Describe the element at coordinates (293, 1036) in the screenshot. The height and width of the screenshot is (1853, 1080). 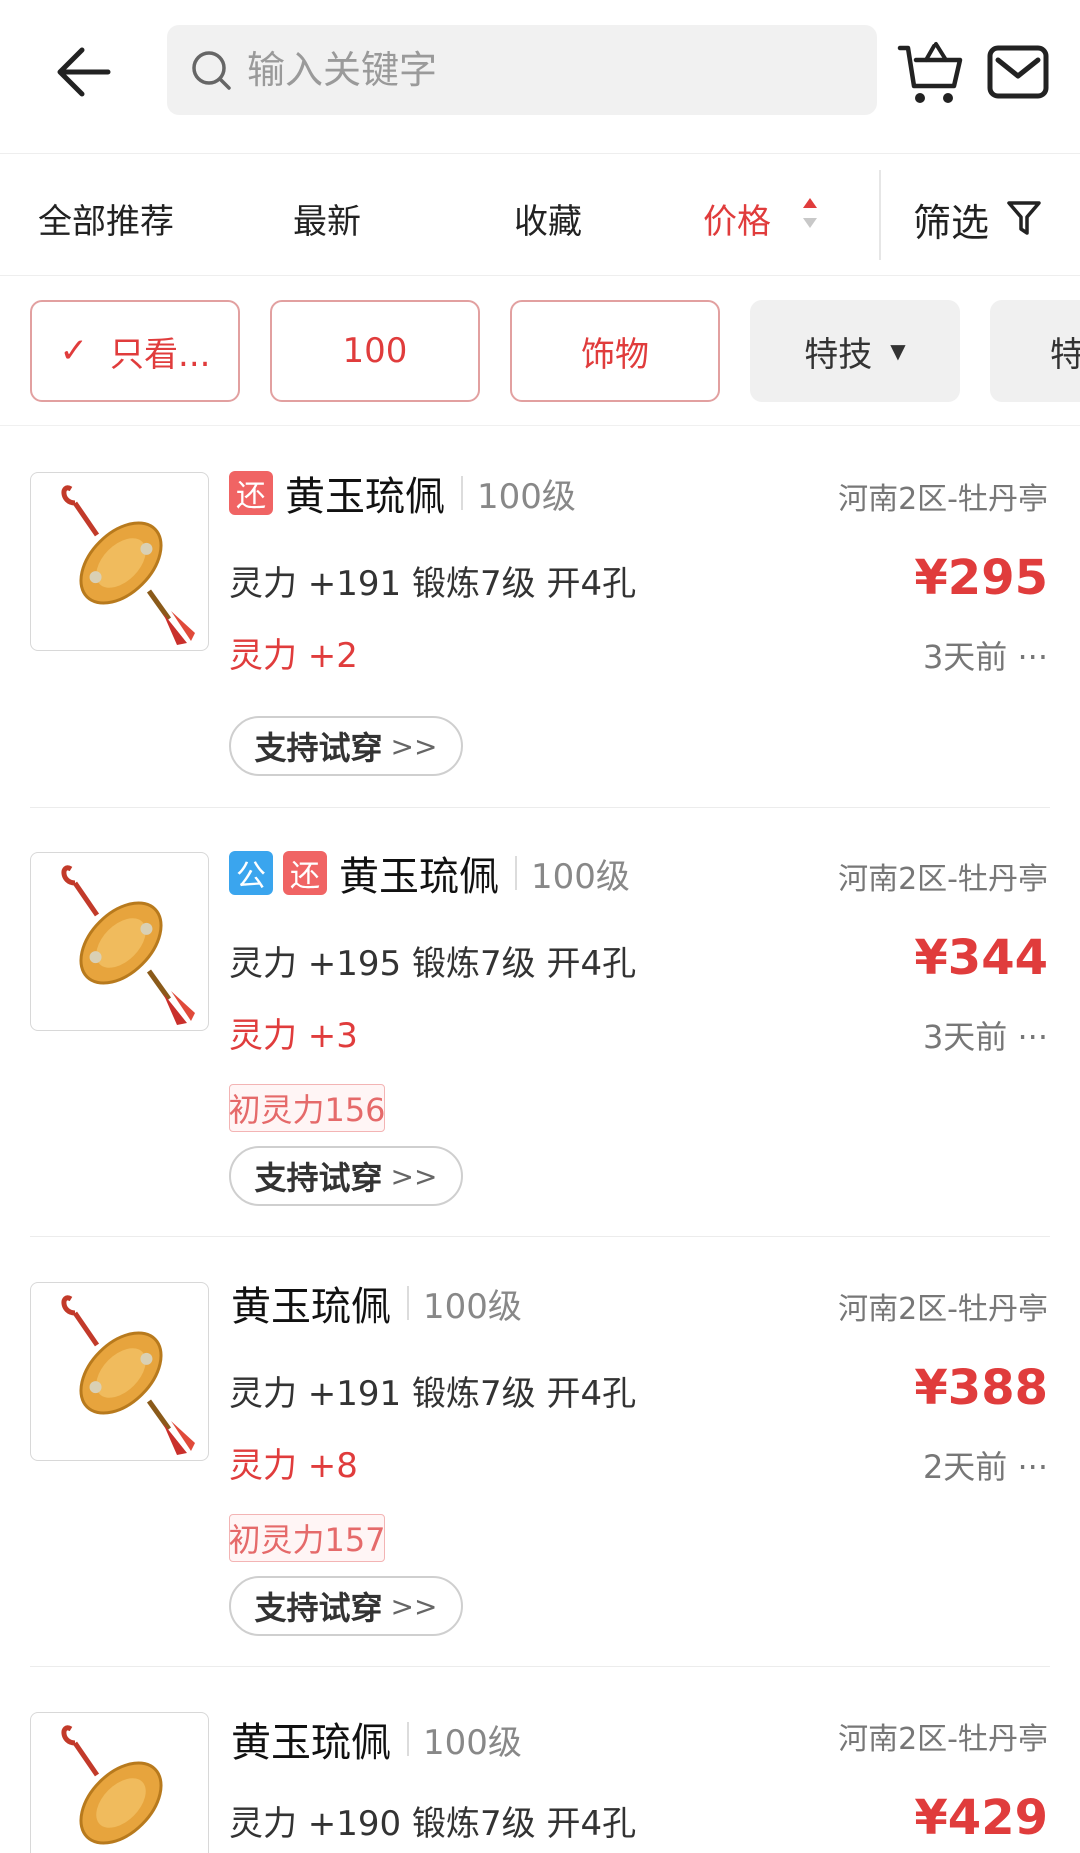
I see `item-bonus: 灵力 +3` at that location.